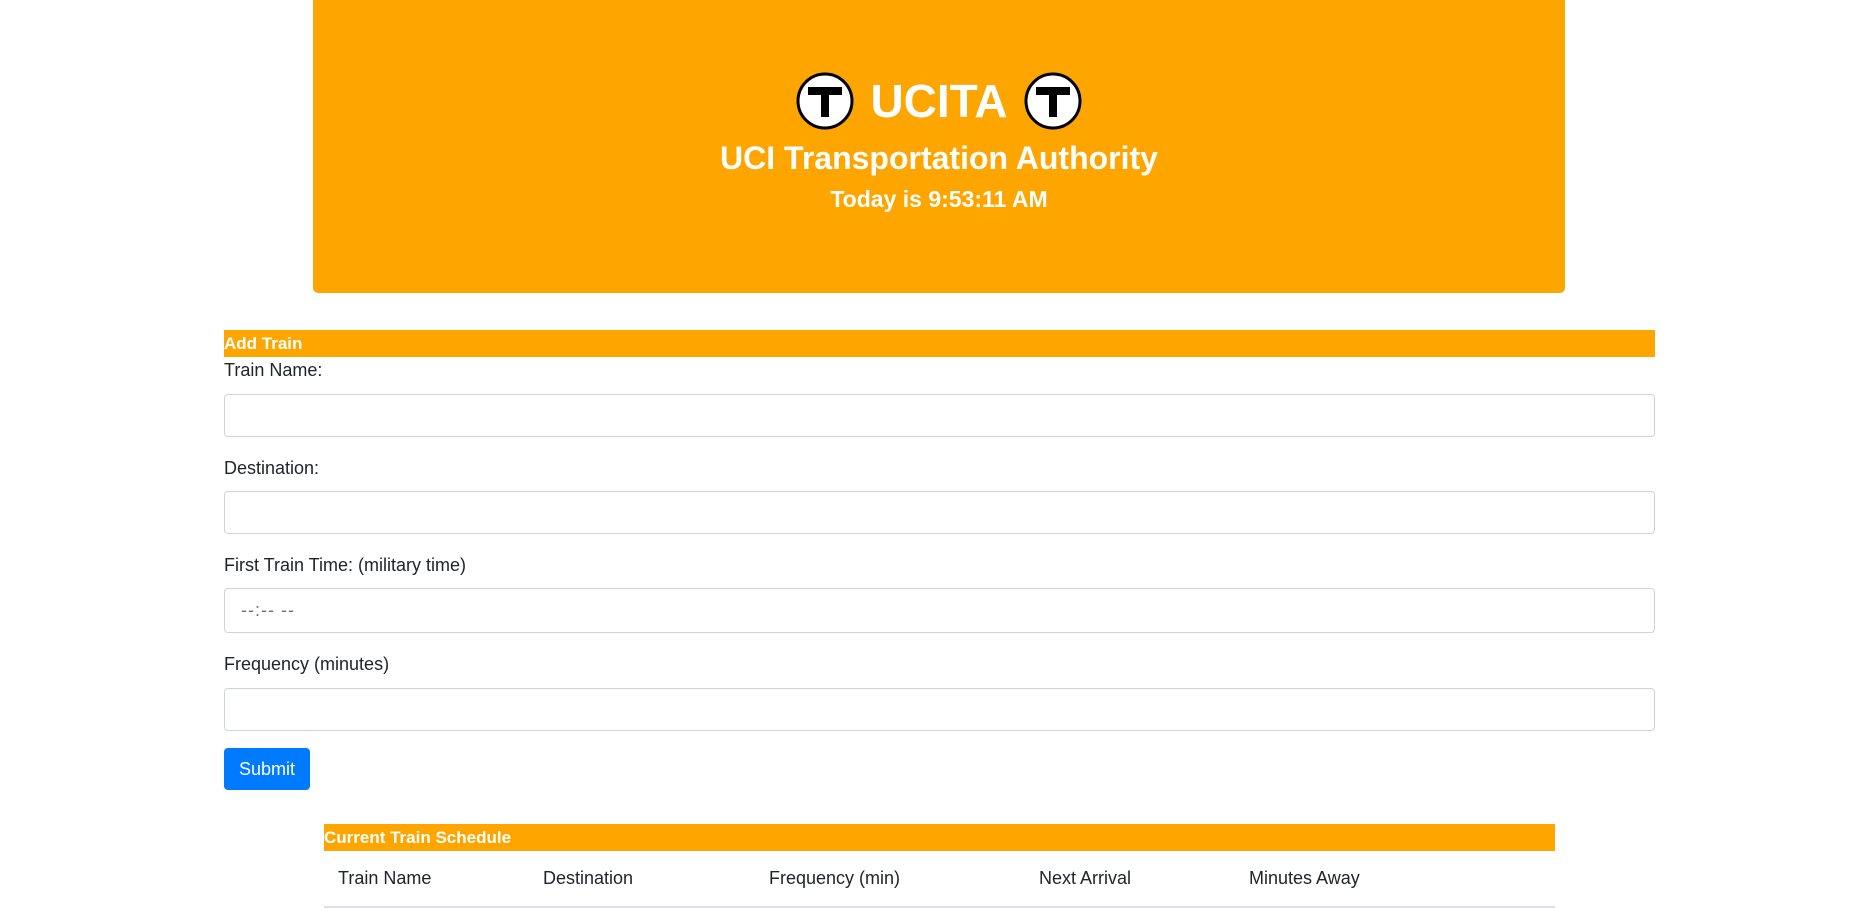 This screenshot has width=1862, height=908. Describe the element at coordinates (345, 565) in the screenshot. I see `first-train-time-label: First Train Time: (military time)` at that location.